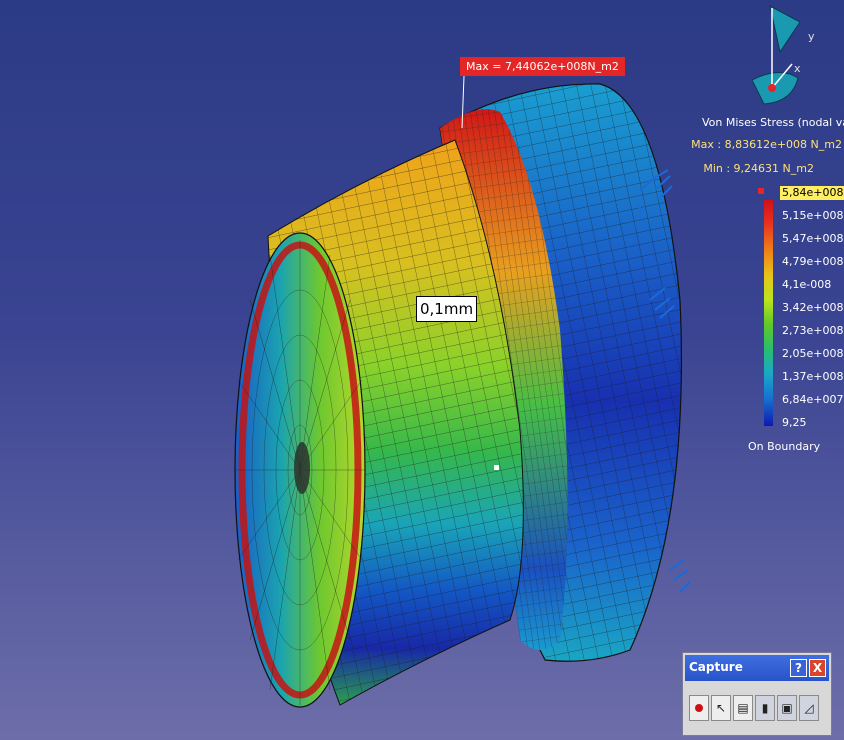 This screenshot has width=844, height=740. I want to click on legend-tick: 6,84e+007, so click(813, 399).